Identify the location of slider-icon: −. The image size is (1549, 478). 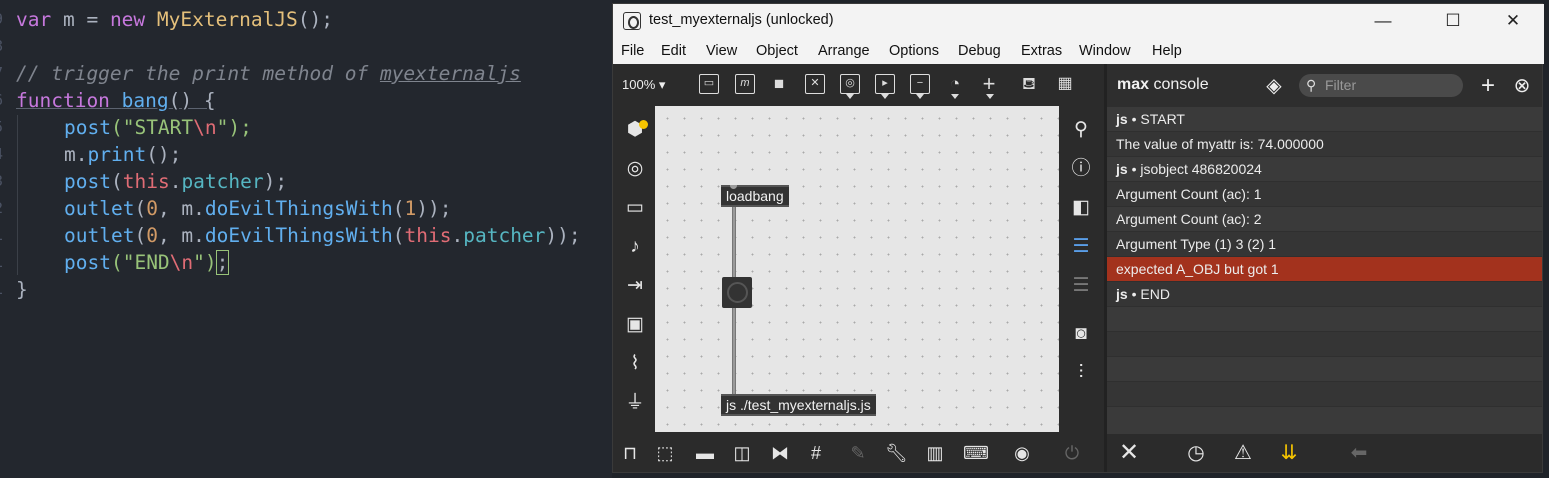
(920, 84).